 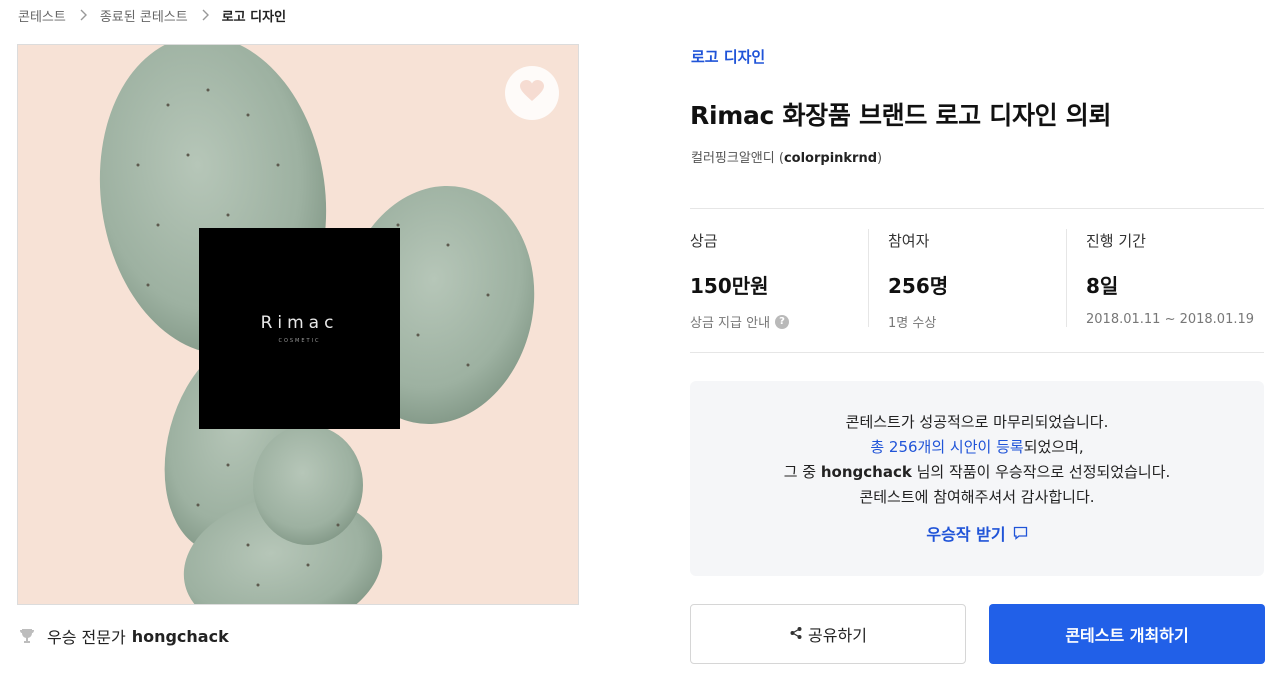 I want to click on host-id: colorpinkrnd, so click(x=830, y=158).